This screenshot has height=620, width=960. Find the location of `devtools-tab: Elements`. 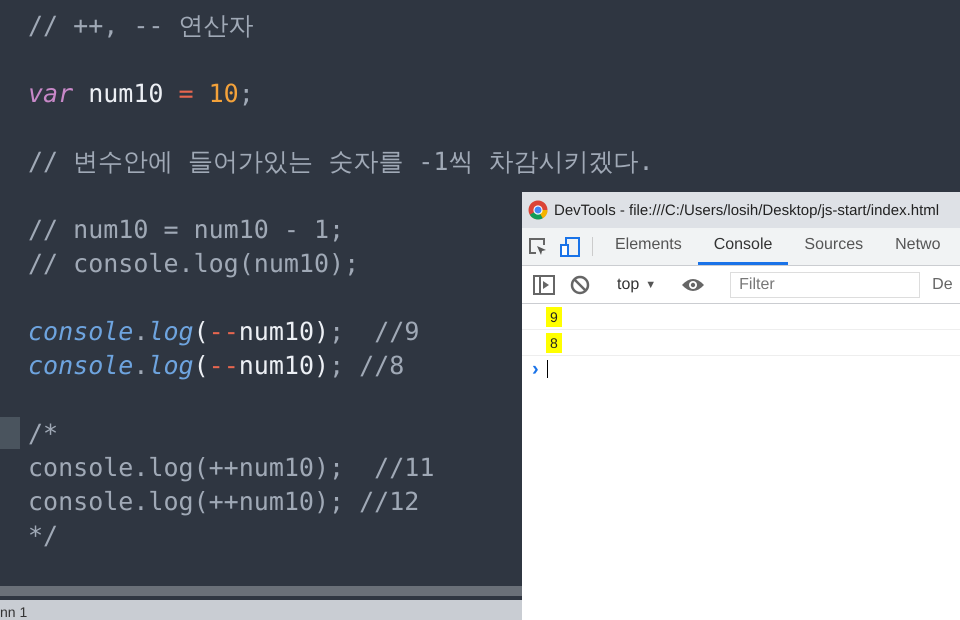

devtools-tab: Elements is located at coordinates (648, 246).